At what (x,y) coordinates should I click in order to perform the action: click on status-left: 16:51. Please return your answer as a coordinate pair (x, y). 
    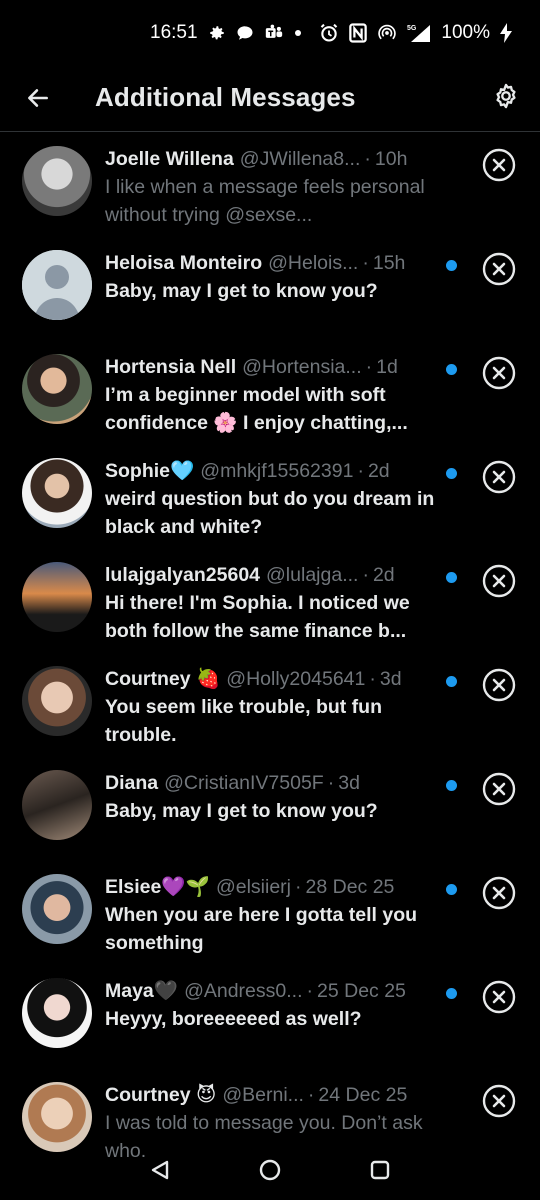
    Looking at the image, I should click on (226, 33).